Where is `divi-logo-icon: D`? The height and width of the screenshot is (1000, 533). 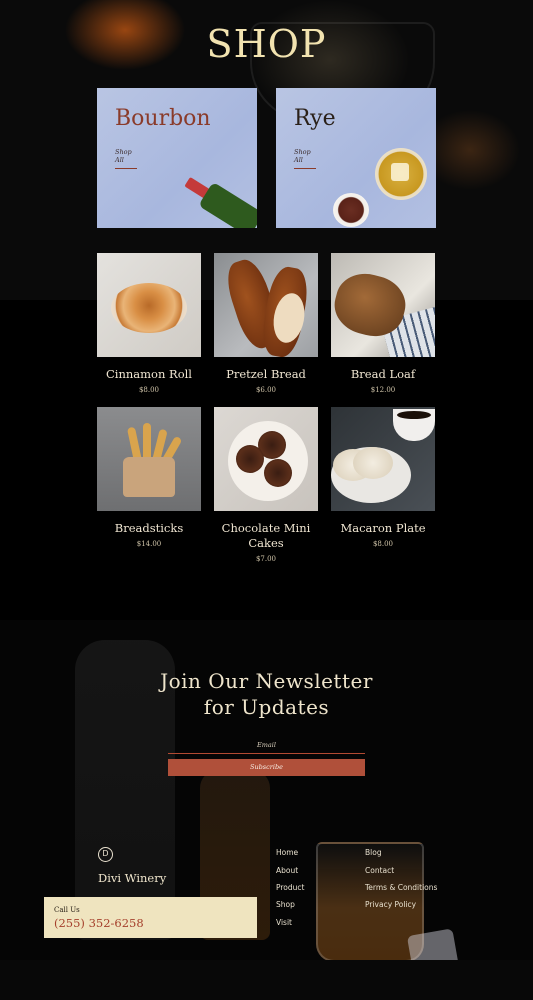 divi-logo-icon: D is located at coordinates (105, 854).